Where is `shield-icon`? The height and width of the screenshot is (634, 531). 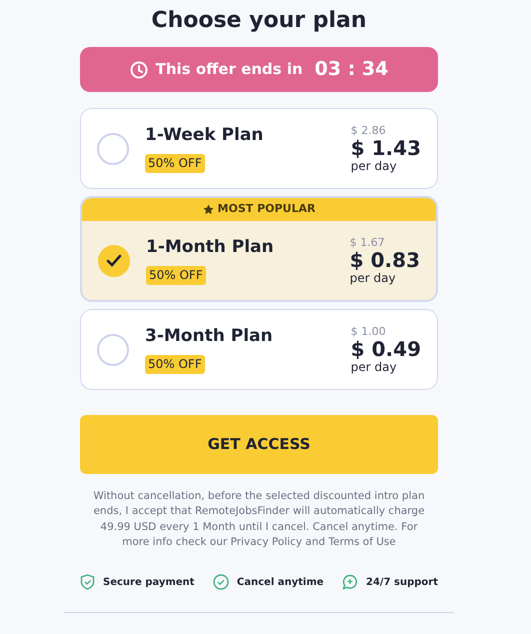
shield-icon is located at coordinates (87, 582).